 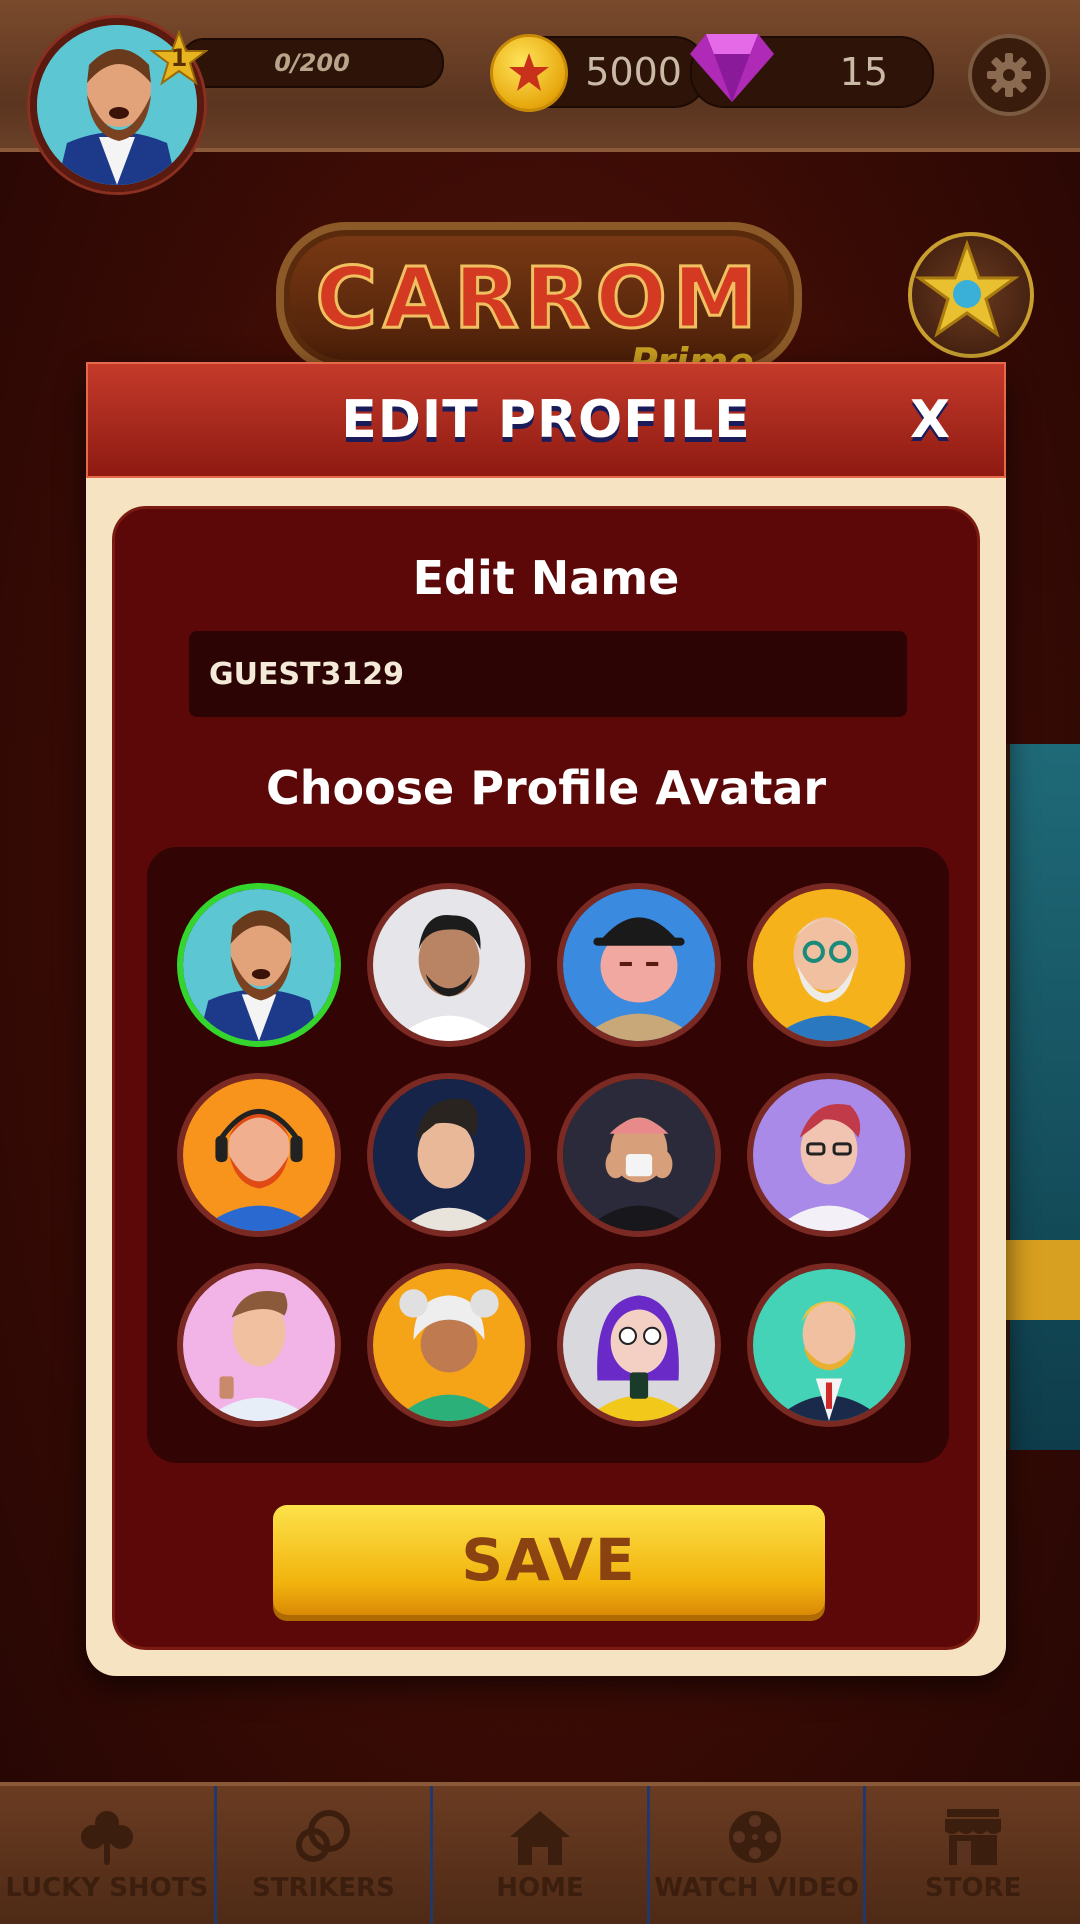 I want to click on avatar-option-grumpy-man-hat, so click(x=639, y=965).